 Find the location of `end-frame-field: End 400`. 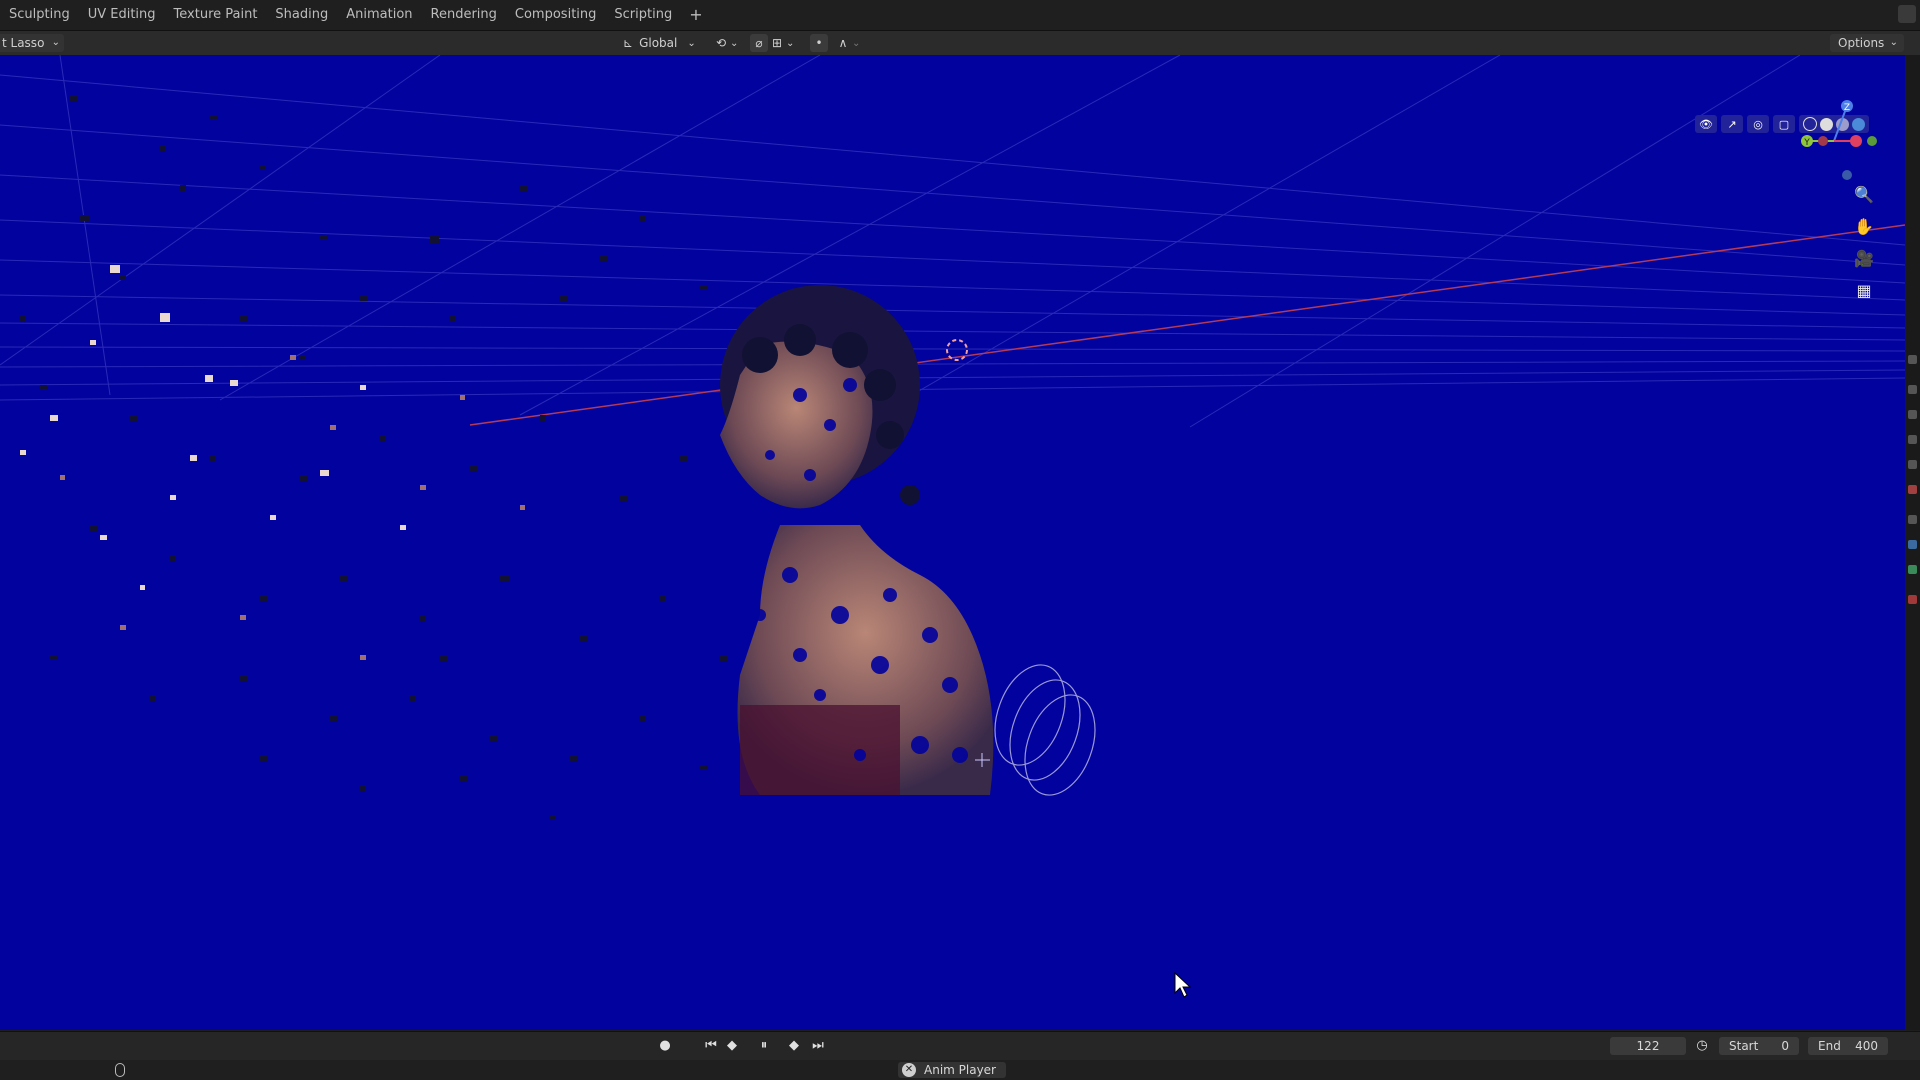

end-frame-field: End 400 is located at coordinates (1848, 1046).